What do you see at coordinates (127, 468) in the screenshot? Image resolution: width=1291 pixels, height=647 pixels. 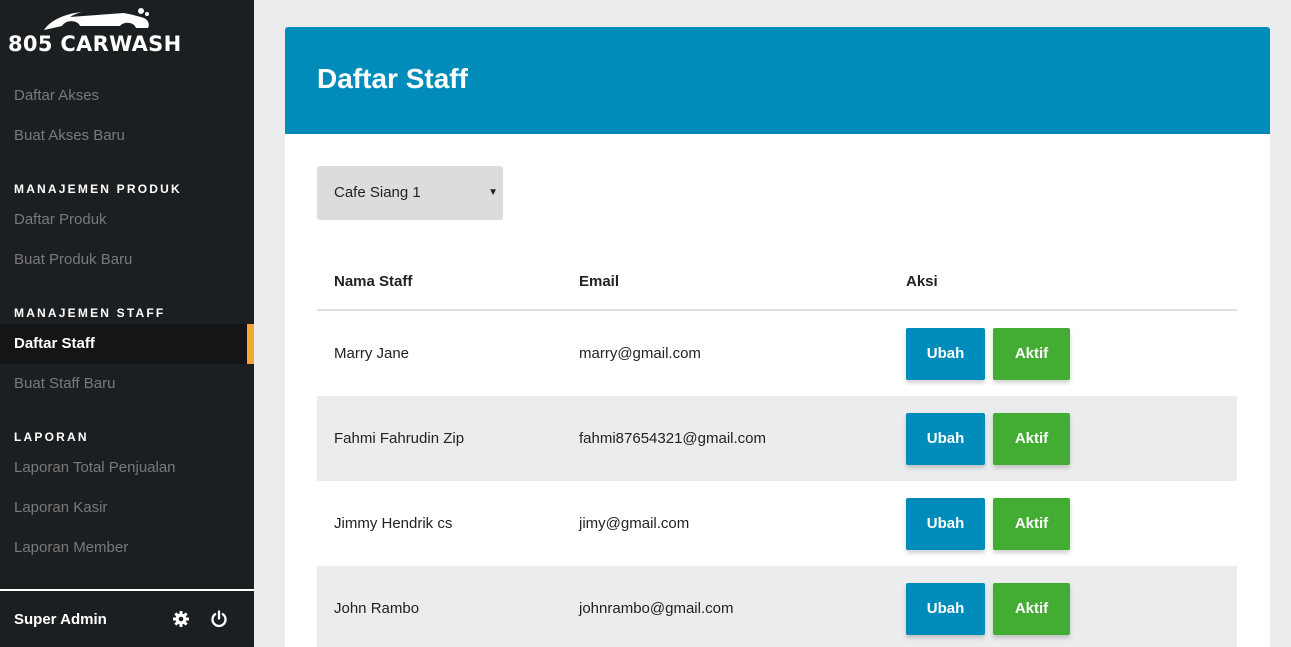 I see `sidebar-item-laporan-total-penjualan: Laporan Total Penjualan` at bounding box center [127, 468].